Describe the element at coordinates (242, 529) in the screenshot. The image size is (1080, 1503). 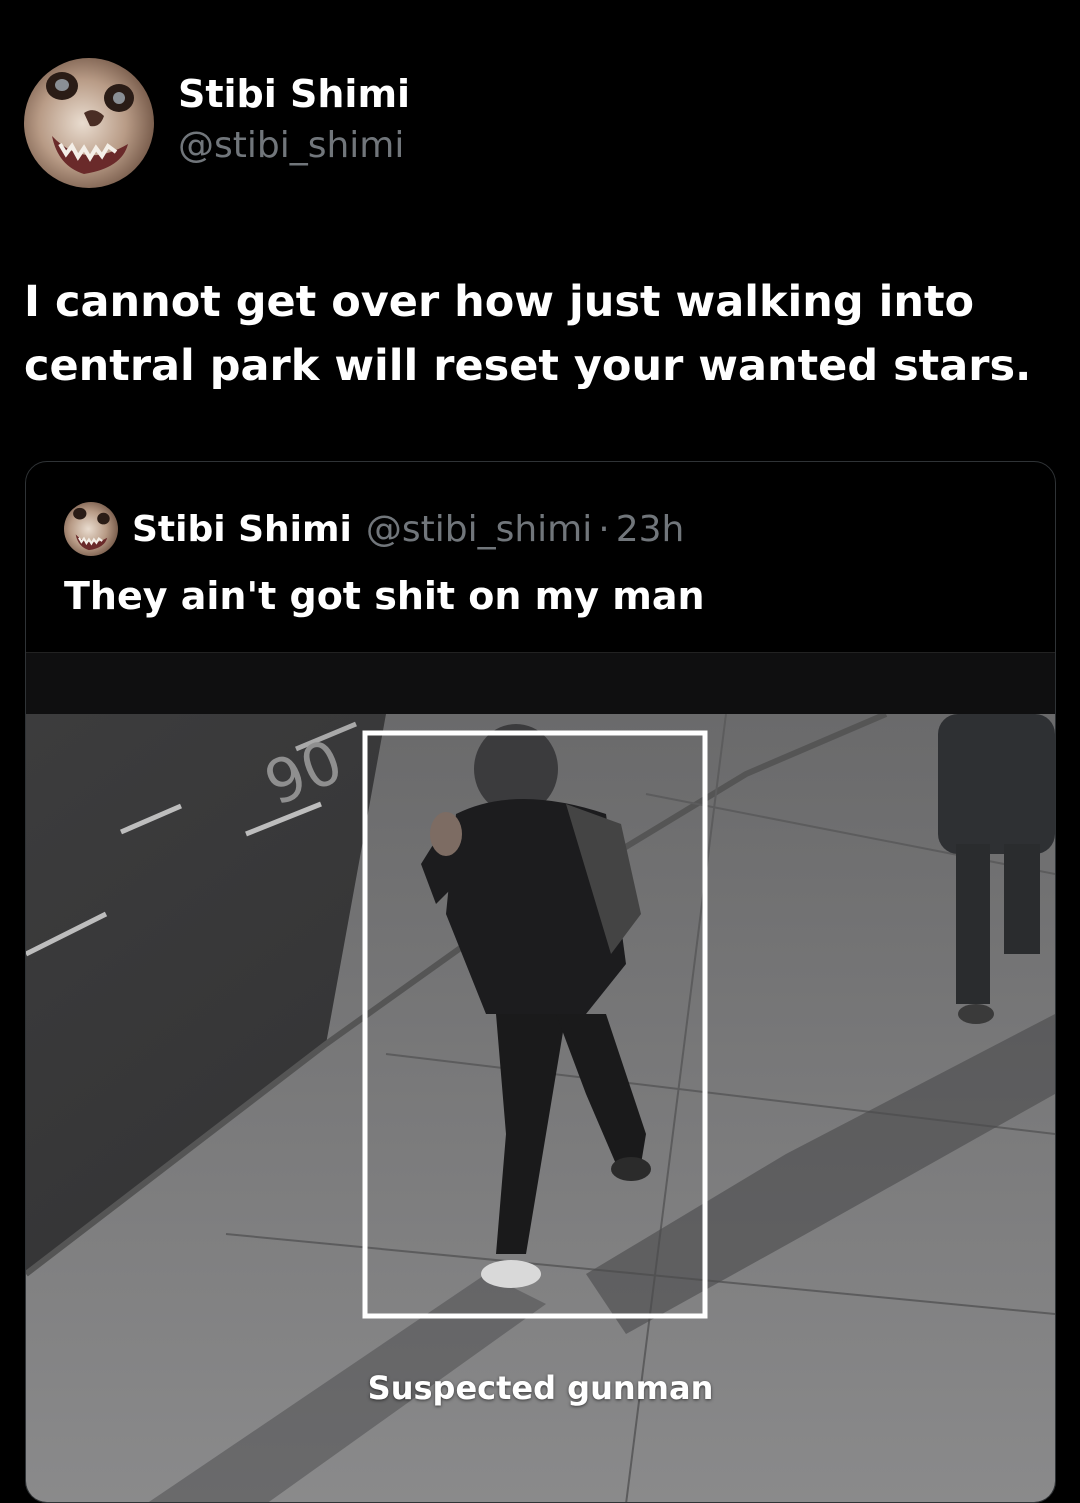
I see `quoted-display-name: Stibi Shimi` at that location.